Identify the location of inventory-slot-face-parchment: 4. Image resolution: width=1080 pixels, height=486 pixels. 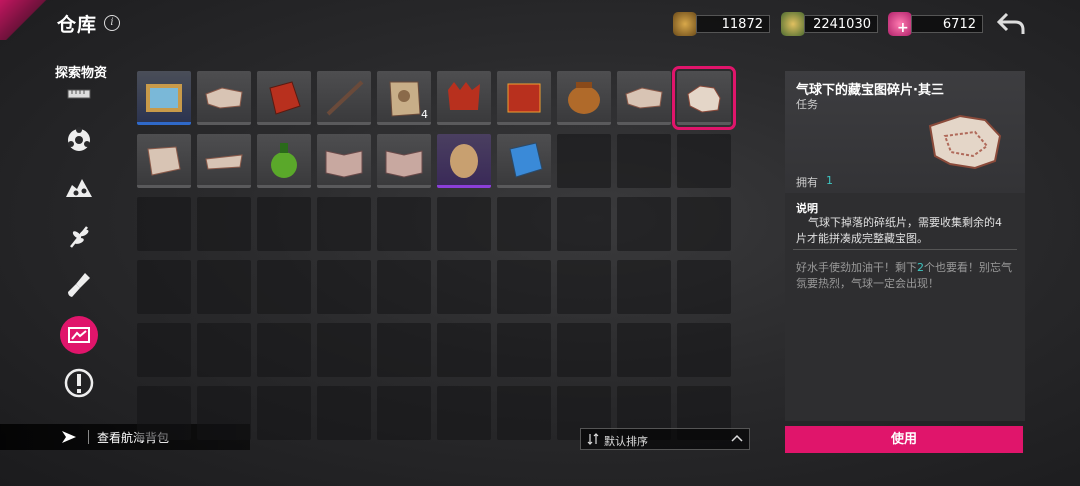
(404, 98).